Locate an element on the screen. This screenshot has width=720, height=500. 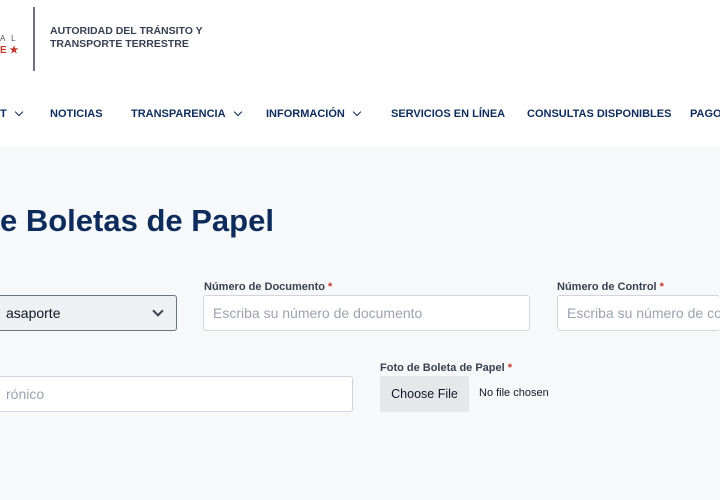
control-number-label: Número de Control * is located at coordinates (610, 287).